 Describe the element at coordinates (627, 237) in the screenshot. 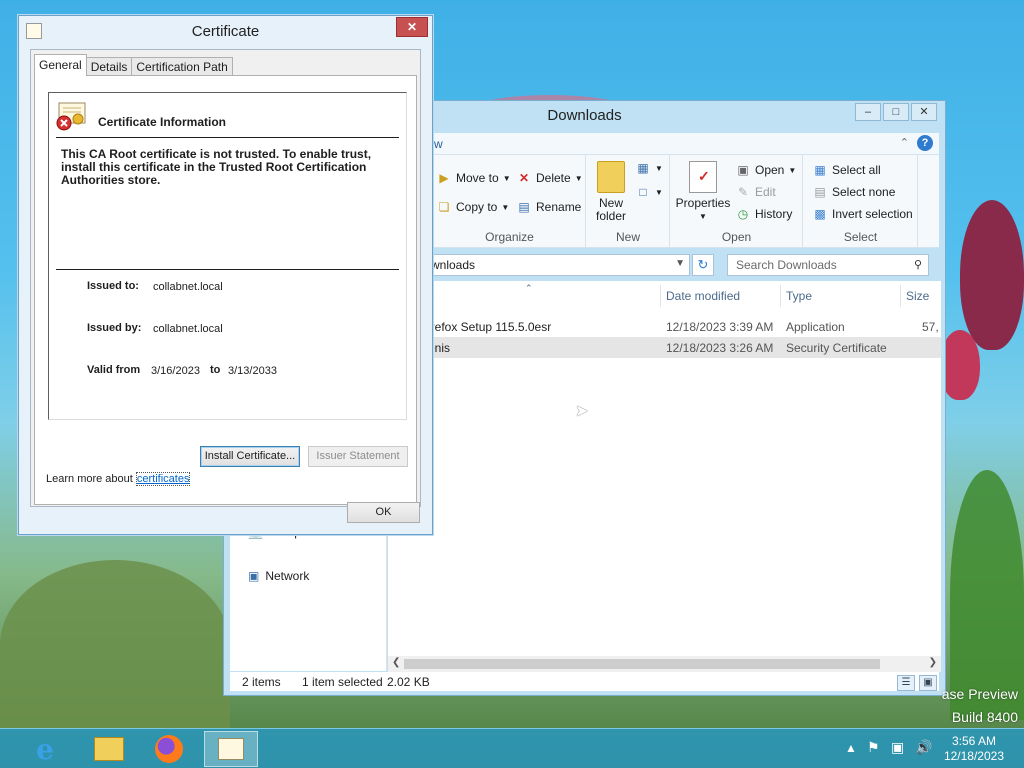

I see `group-label-new: New` at that location.